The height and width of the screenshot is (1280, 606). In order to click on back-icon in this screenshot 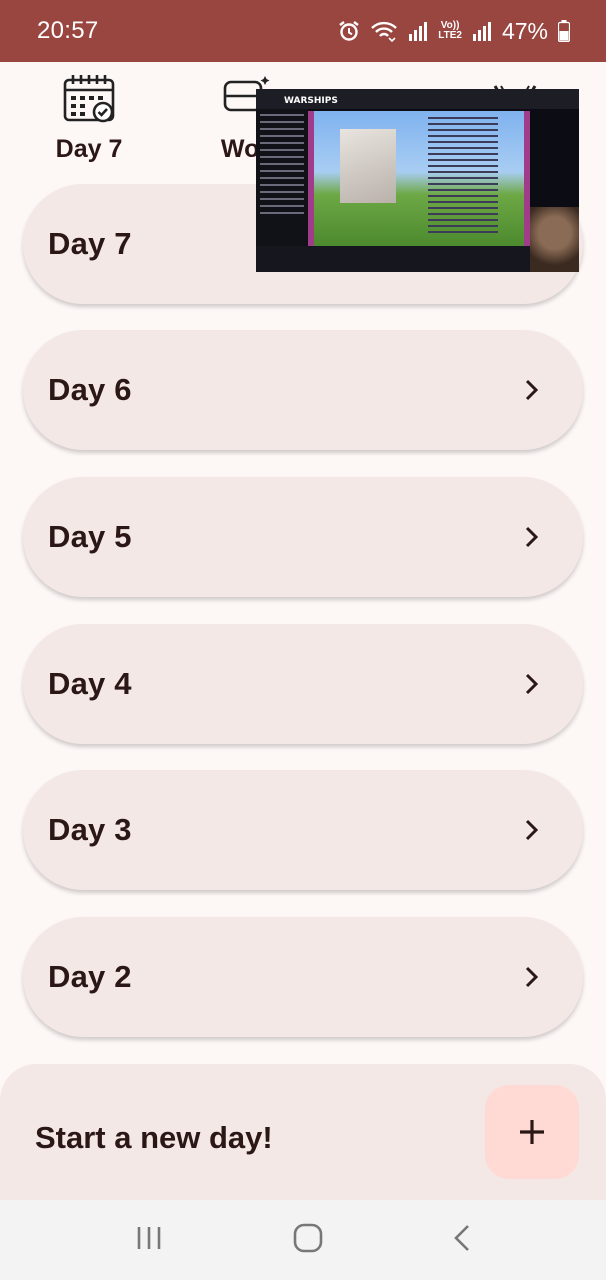, I will do `click(461, 1237)`.